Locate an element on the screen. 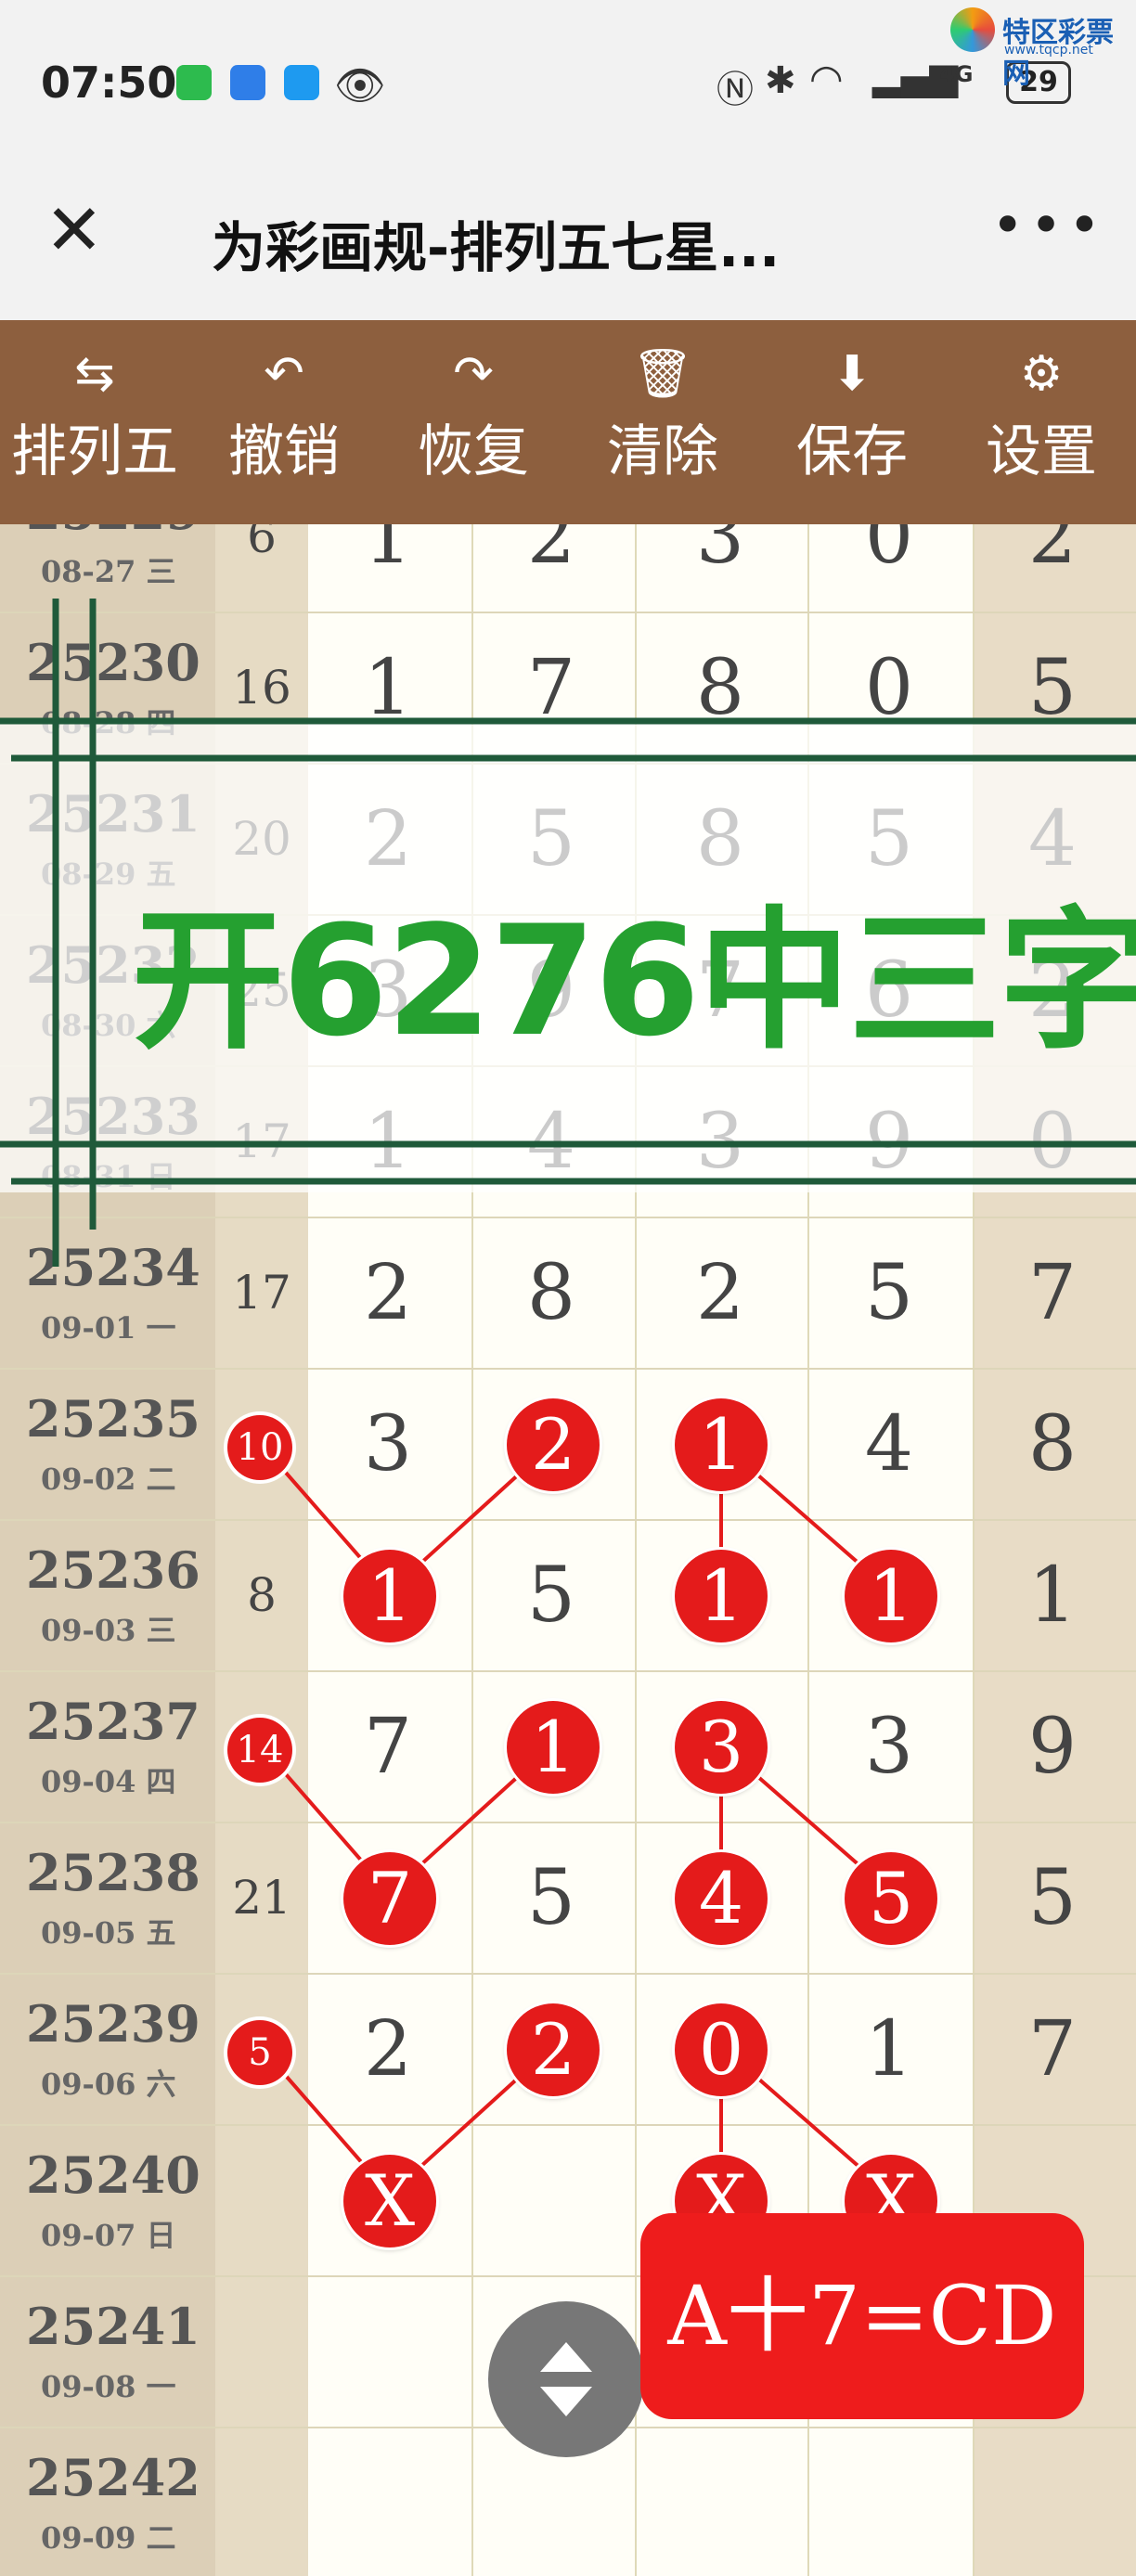 The width and height of the screenshot is (1136, 2576). toolbar-button-redo: ↷ 恢复 is located at coordinates (473, 422).